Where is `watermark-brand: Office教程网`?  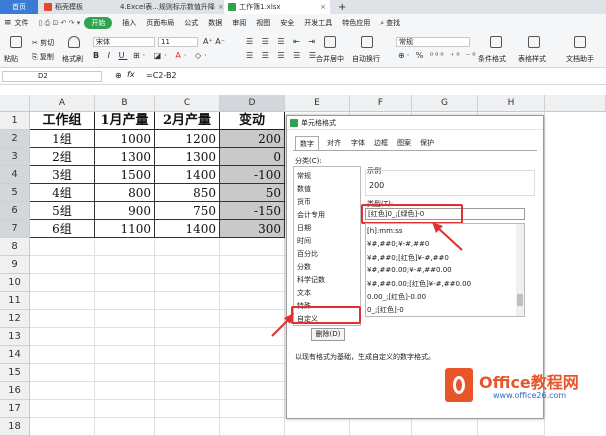
watermark-brand: Office教程网 is located at coordinates (529, 382).